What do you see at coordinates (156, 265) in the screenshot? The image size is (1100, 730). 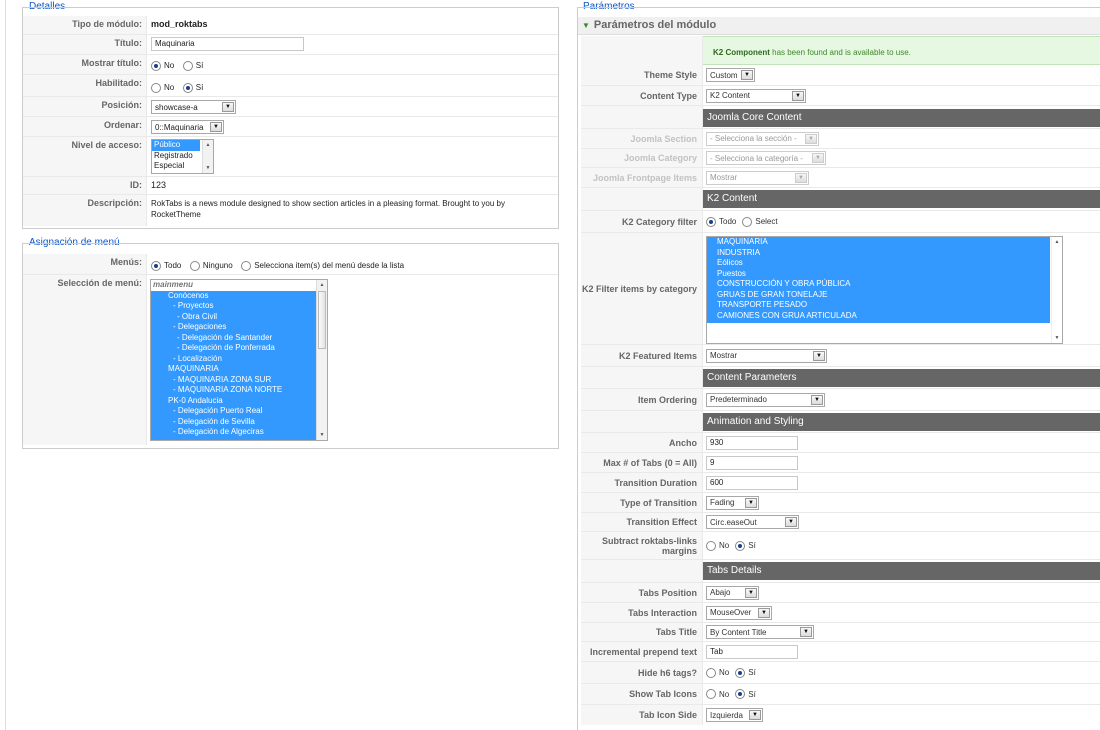 I see `menus-todo-radio` at bounding box center [156, 265].